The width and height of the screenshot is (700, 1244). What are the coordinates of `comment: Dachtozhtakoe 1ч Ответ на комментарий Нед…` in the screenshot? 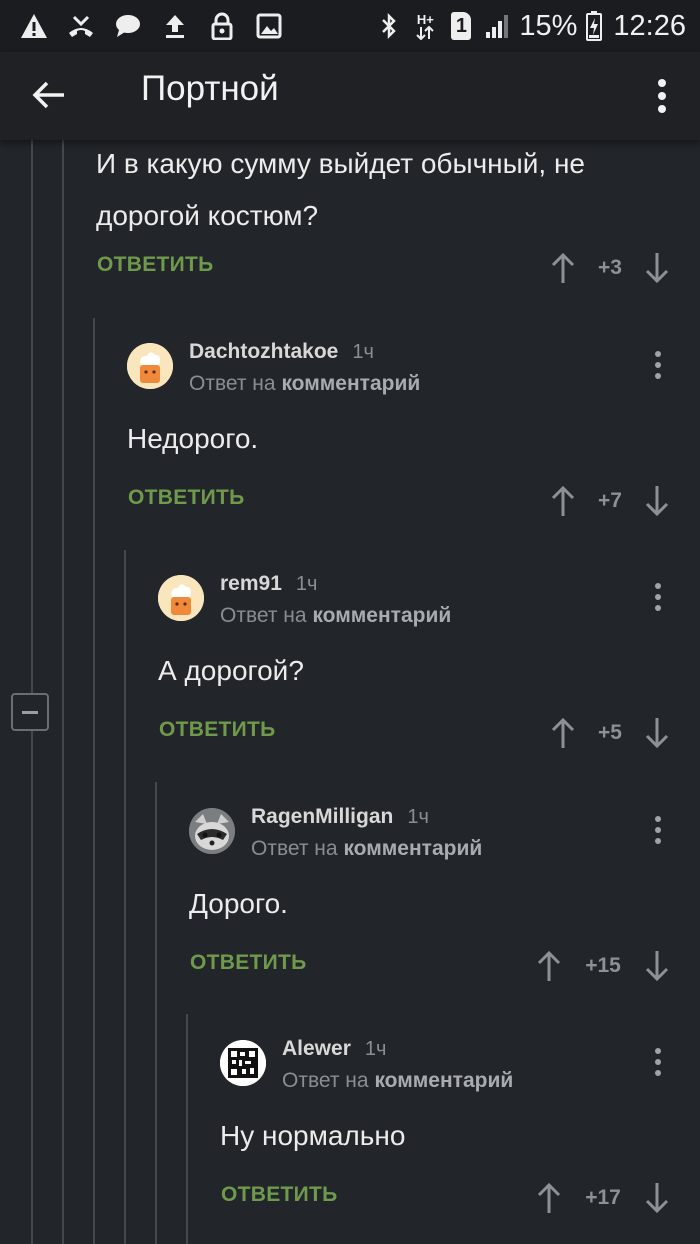 It's located at (401, 431).